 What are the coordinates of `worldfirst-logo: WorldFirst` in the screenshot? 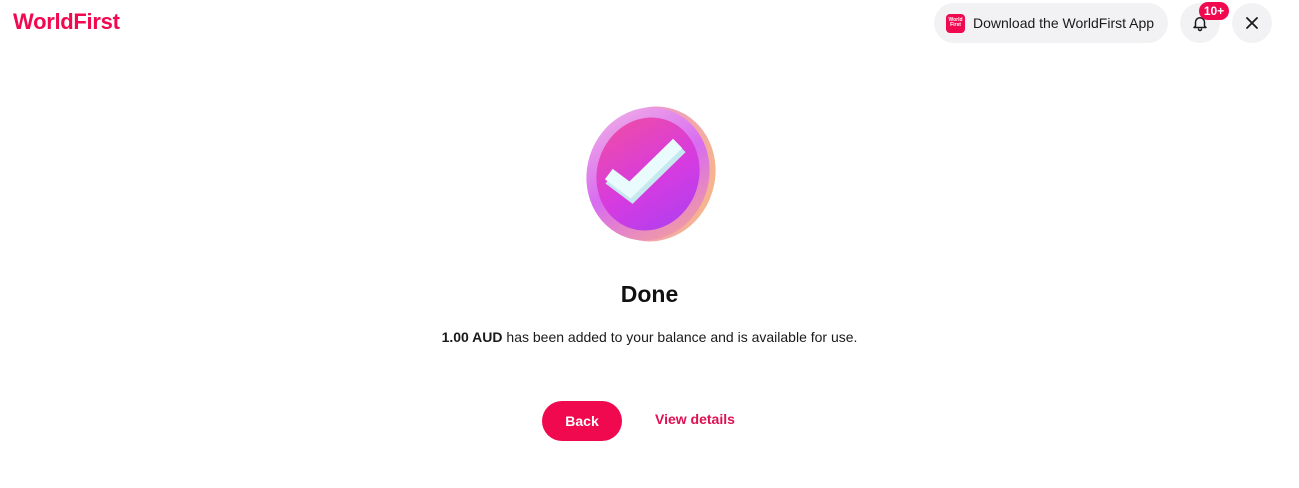 It's located at (66, 22).